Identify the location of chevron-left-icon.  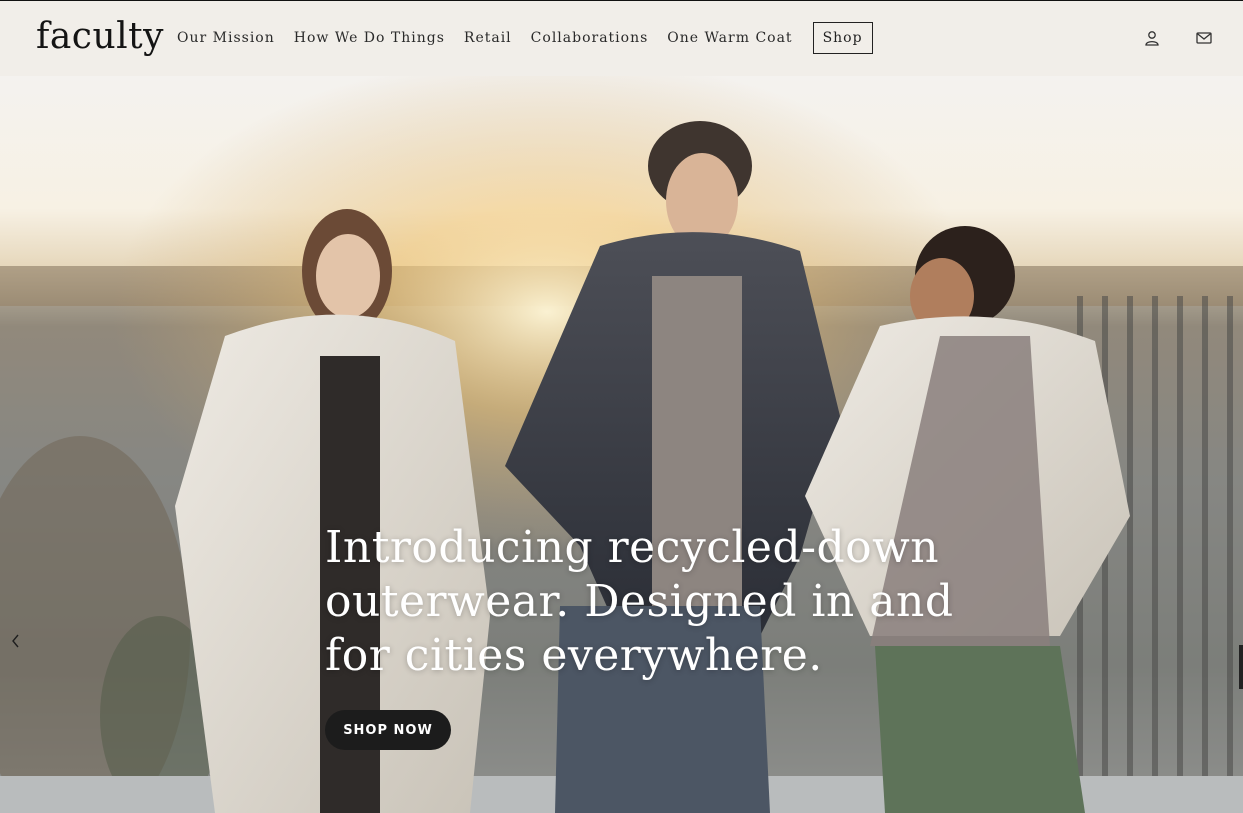
(15, 641).